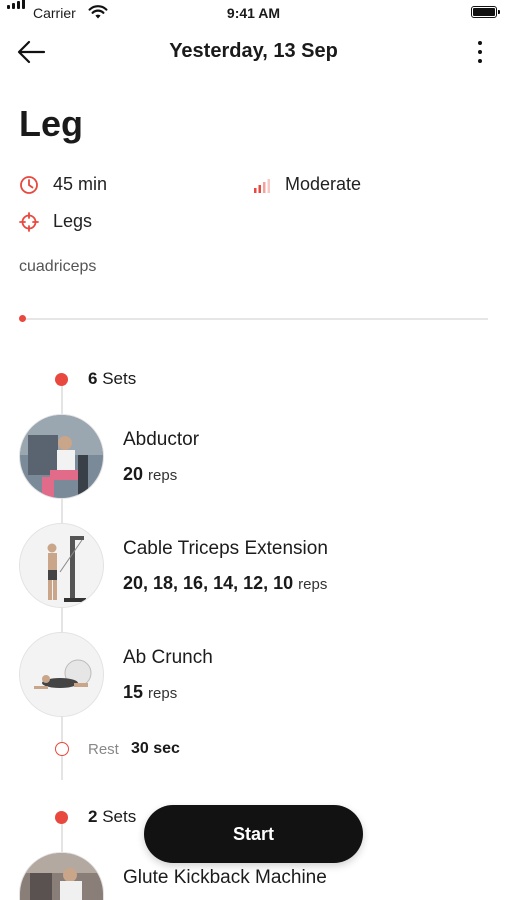 This screenshot has width=507, height=900. What do you see at coordinates (103, 749) in the screenshot?
I see `rest-label: Rest` at bounding box center [103, 749].